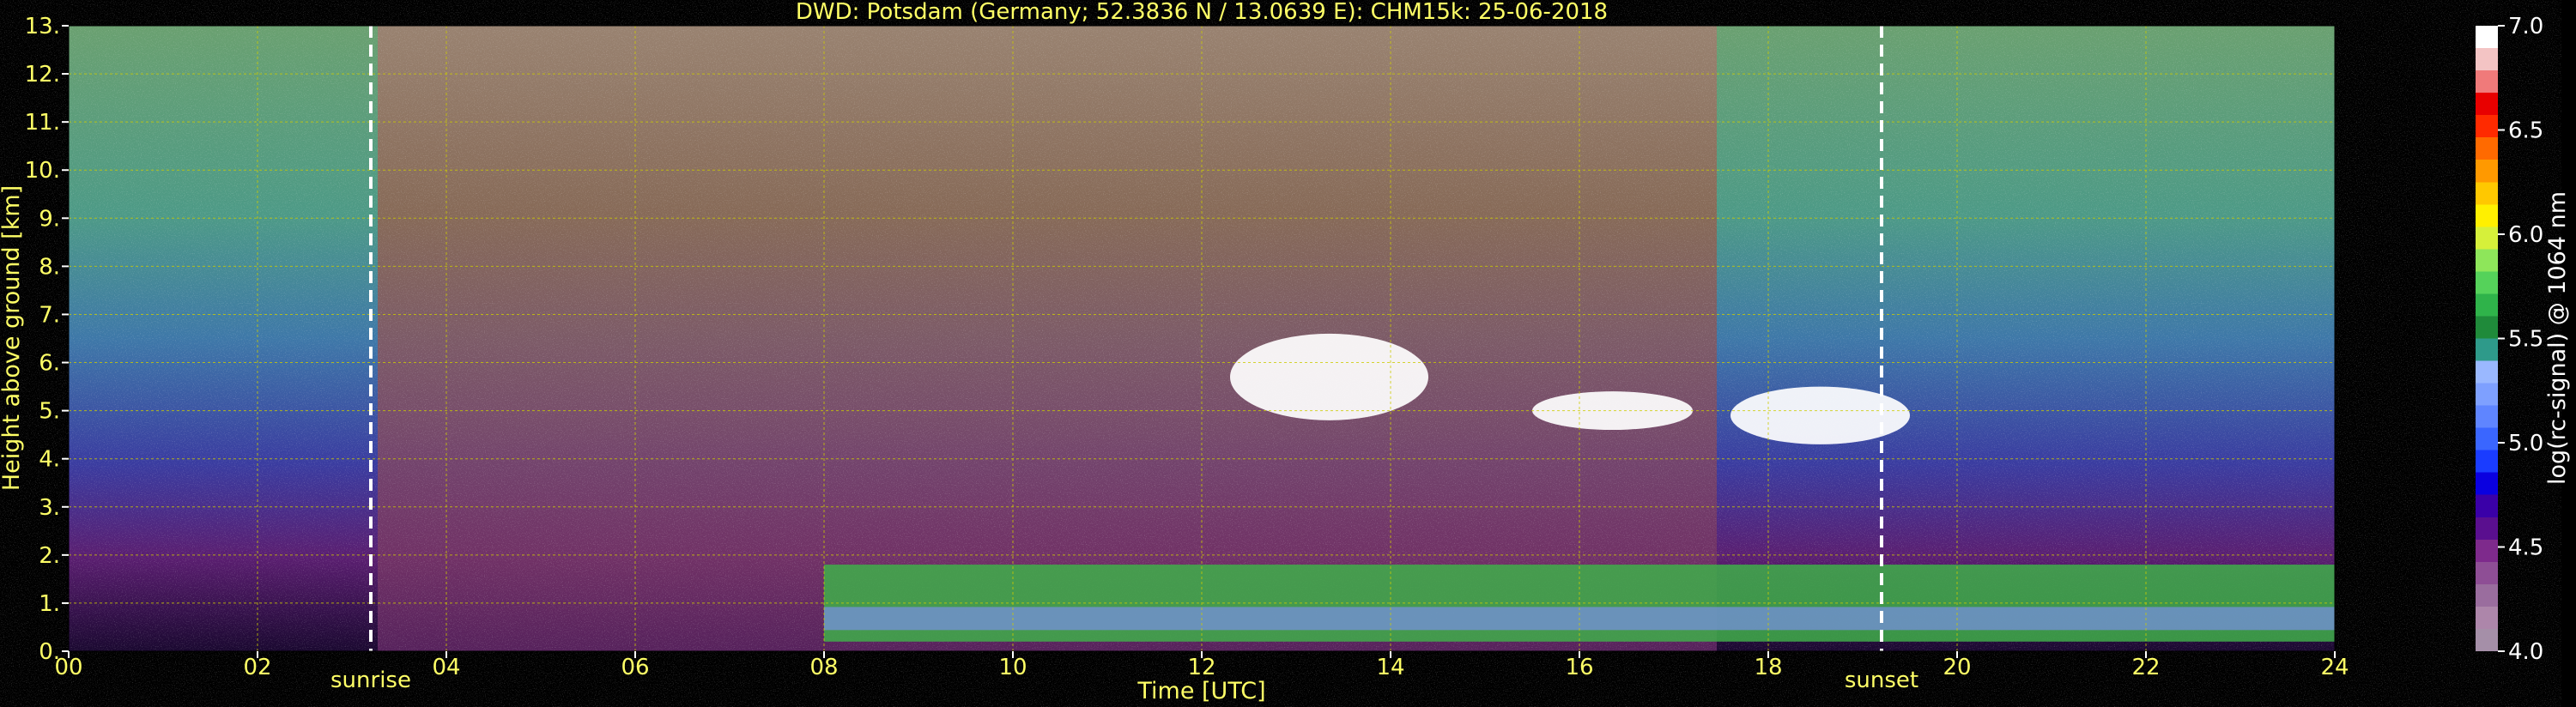 The image size is (2576, 707). What do you see at coordinates (2525, 443) in the screenshot?
I see `colorbar-tick-label: 5.0` at bounding box center [2525, 443].